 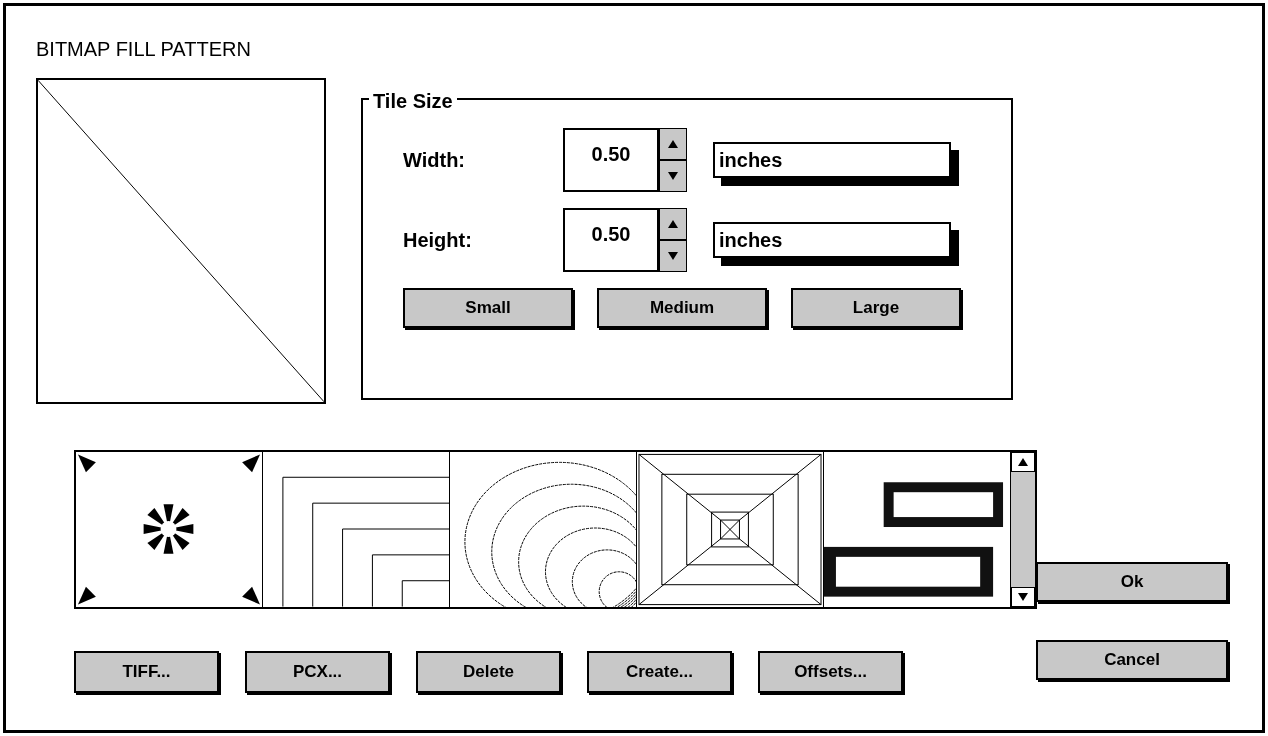 I want to click on size-button: Medium, so click(x=682, y=308).